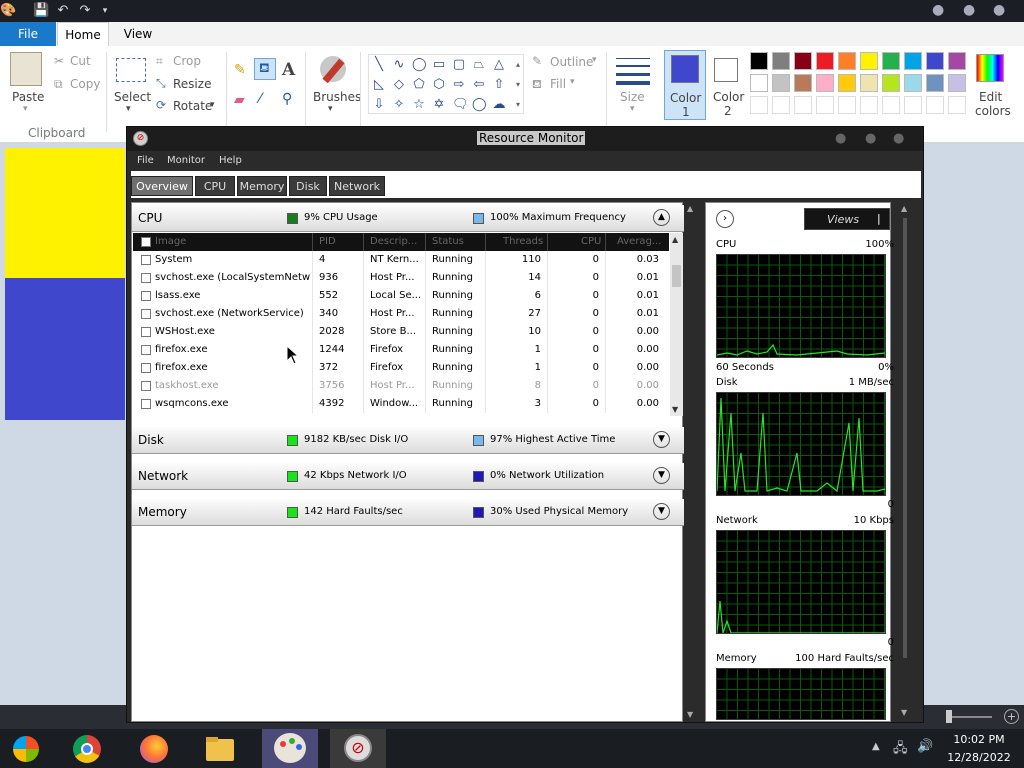 This screenshot has width=1024, height=768. Describe the element at coordinates (690, 208) in the screenshot. I see `scroll-up-icon: ▲` at that location.